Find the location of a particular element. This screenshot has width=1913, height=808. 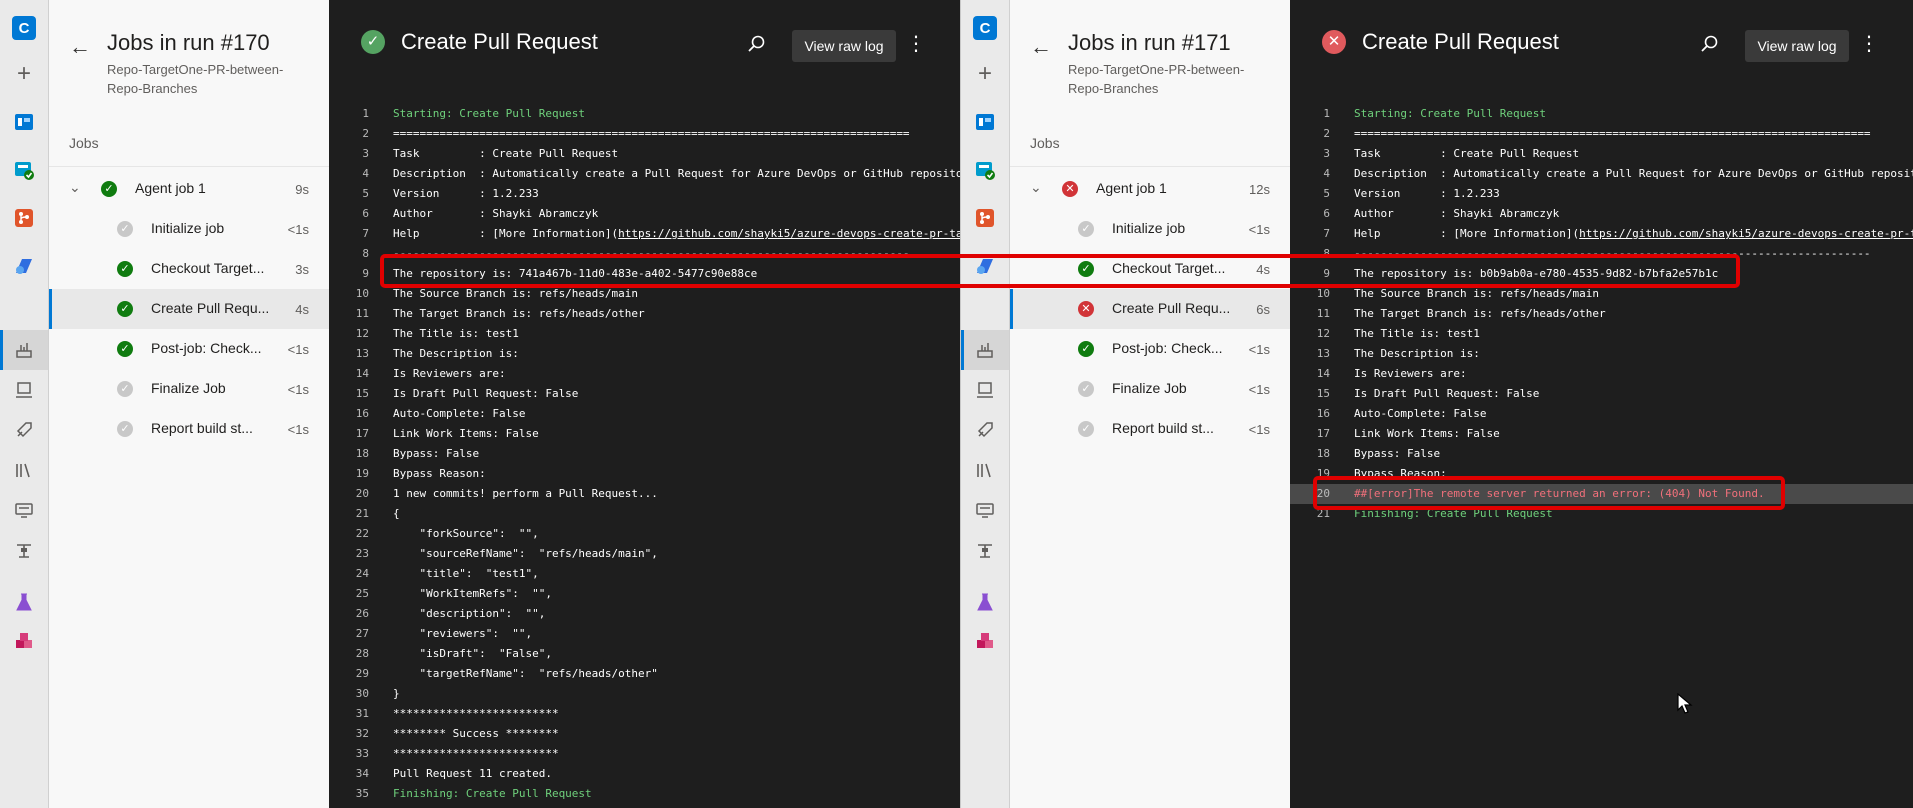

step-duration: 4s is located at coordinates (302, 309).